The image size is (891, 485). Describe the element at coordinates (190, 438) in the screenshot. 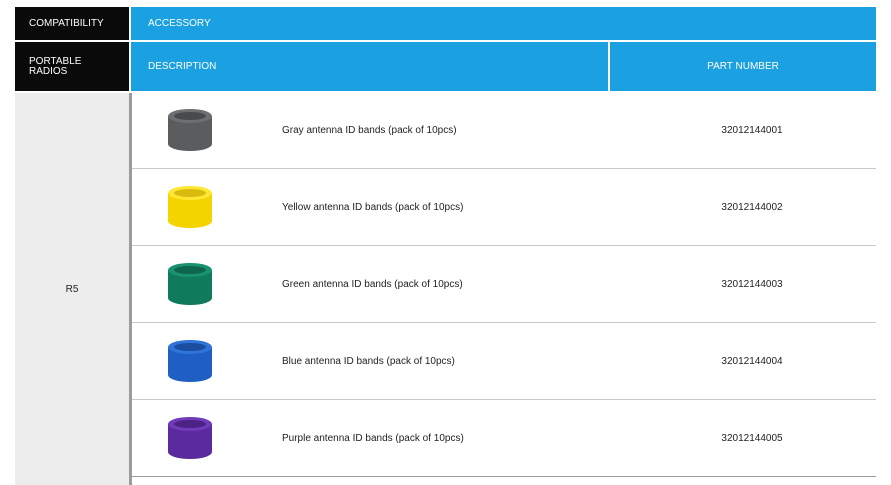

I see `purple-band-icon` at that location.